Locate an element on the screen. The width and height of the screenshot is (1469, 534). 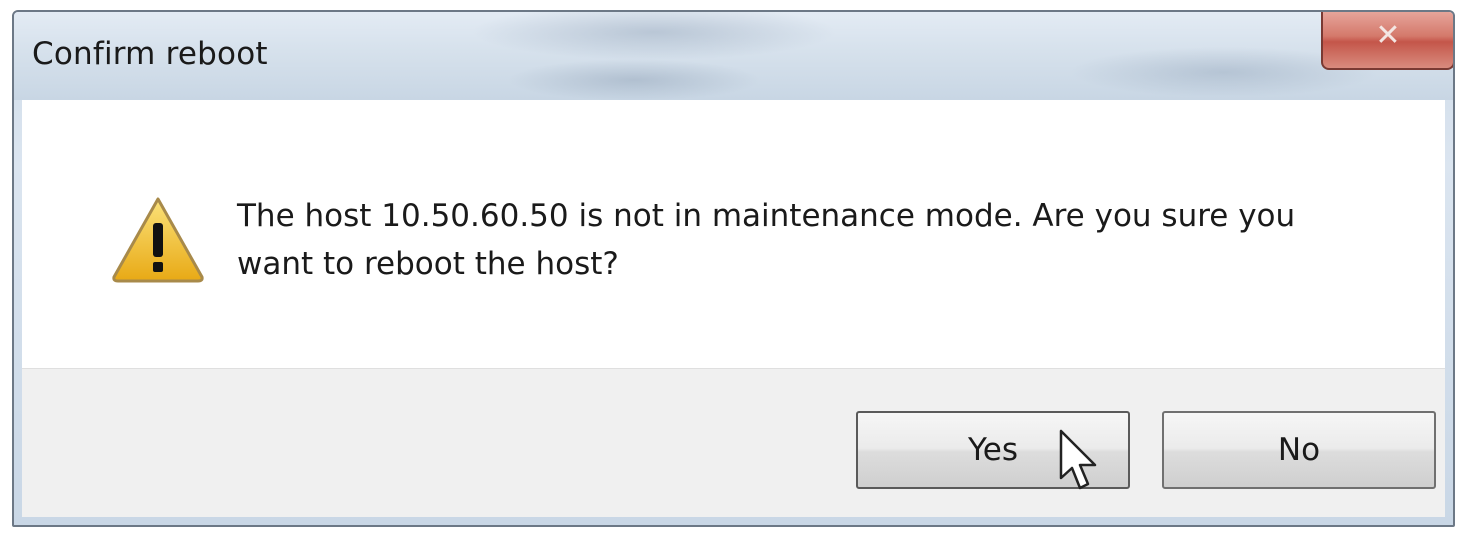
dialog-title: Confirm reboot is located at coordinates (150, 54).